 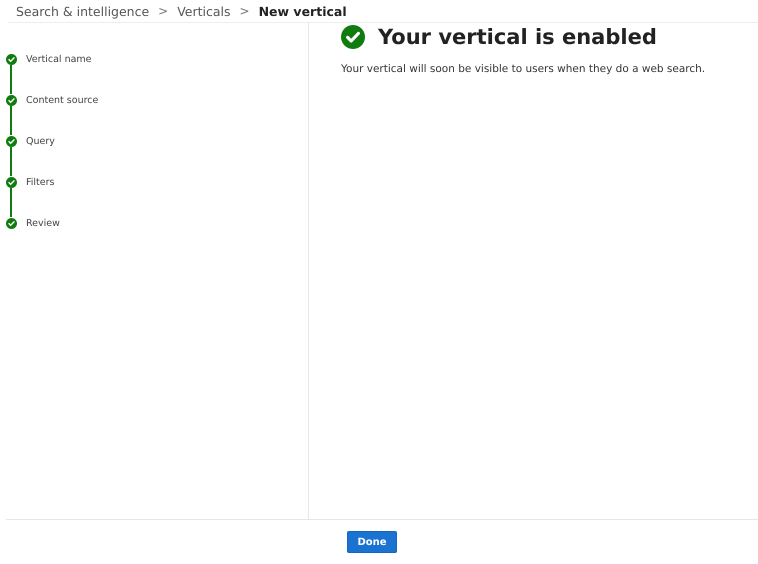 I want to click on result-message: Your vertical will soon be visible to users when they do a web search., so click(x=523, y=69).